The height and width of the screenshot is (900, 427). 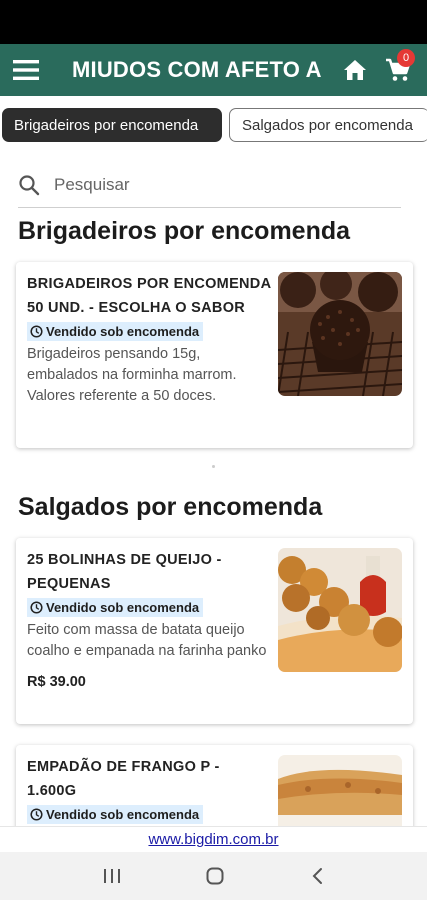 I want to click on status-bar, so click(x=213, y=22).